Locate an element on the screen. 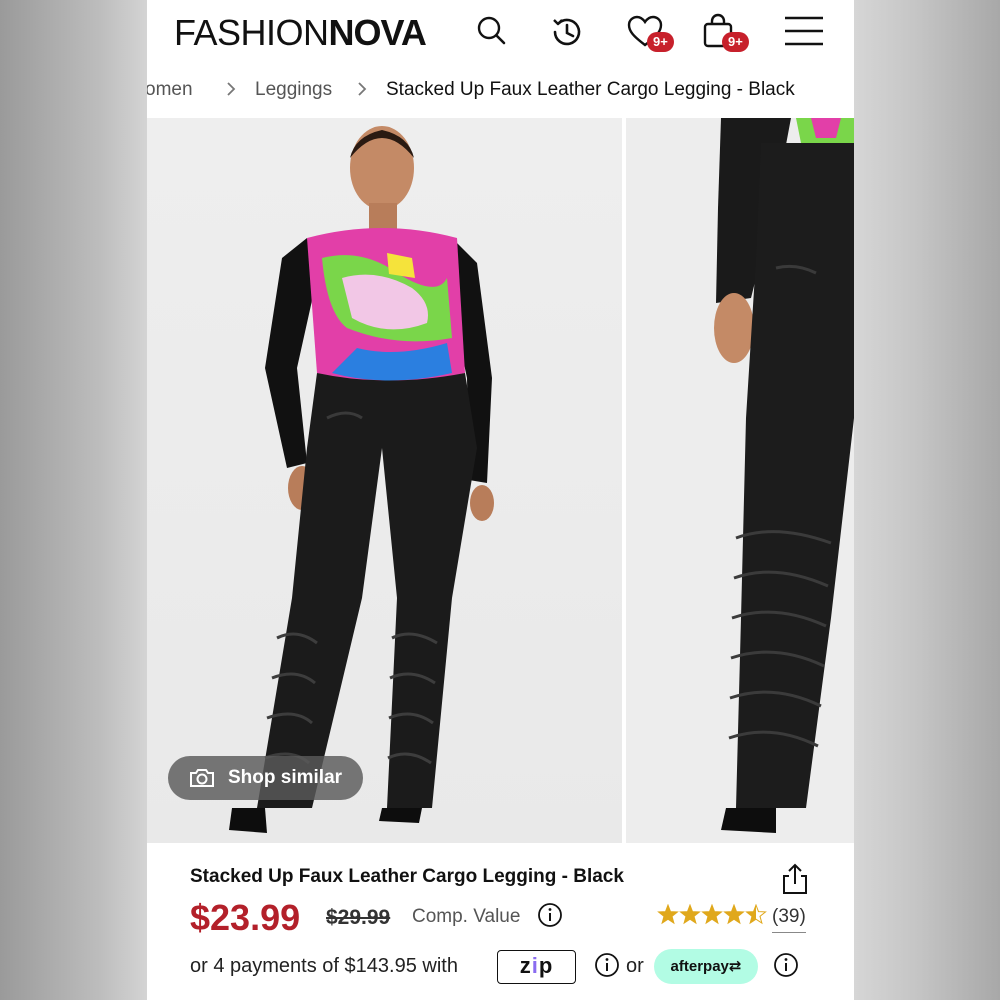  zip-letter-i: i is located at coordinates (535, 965).